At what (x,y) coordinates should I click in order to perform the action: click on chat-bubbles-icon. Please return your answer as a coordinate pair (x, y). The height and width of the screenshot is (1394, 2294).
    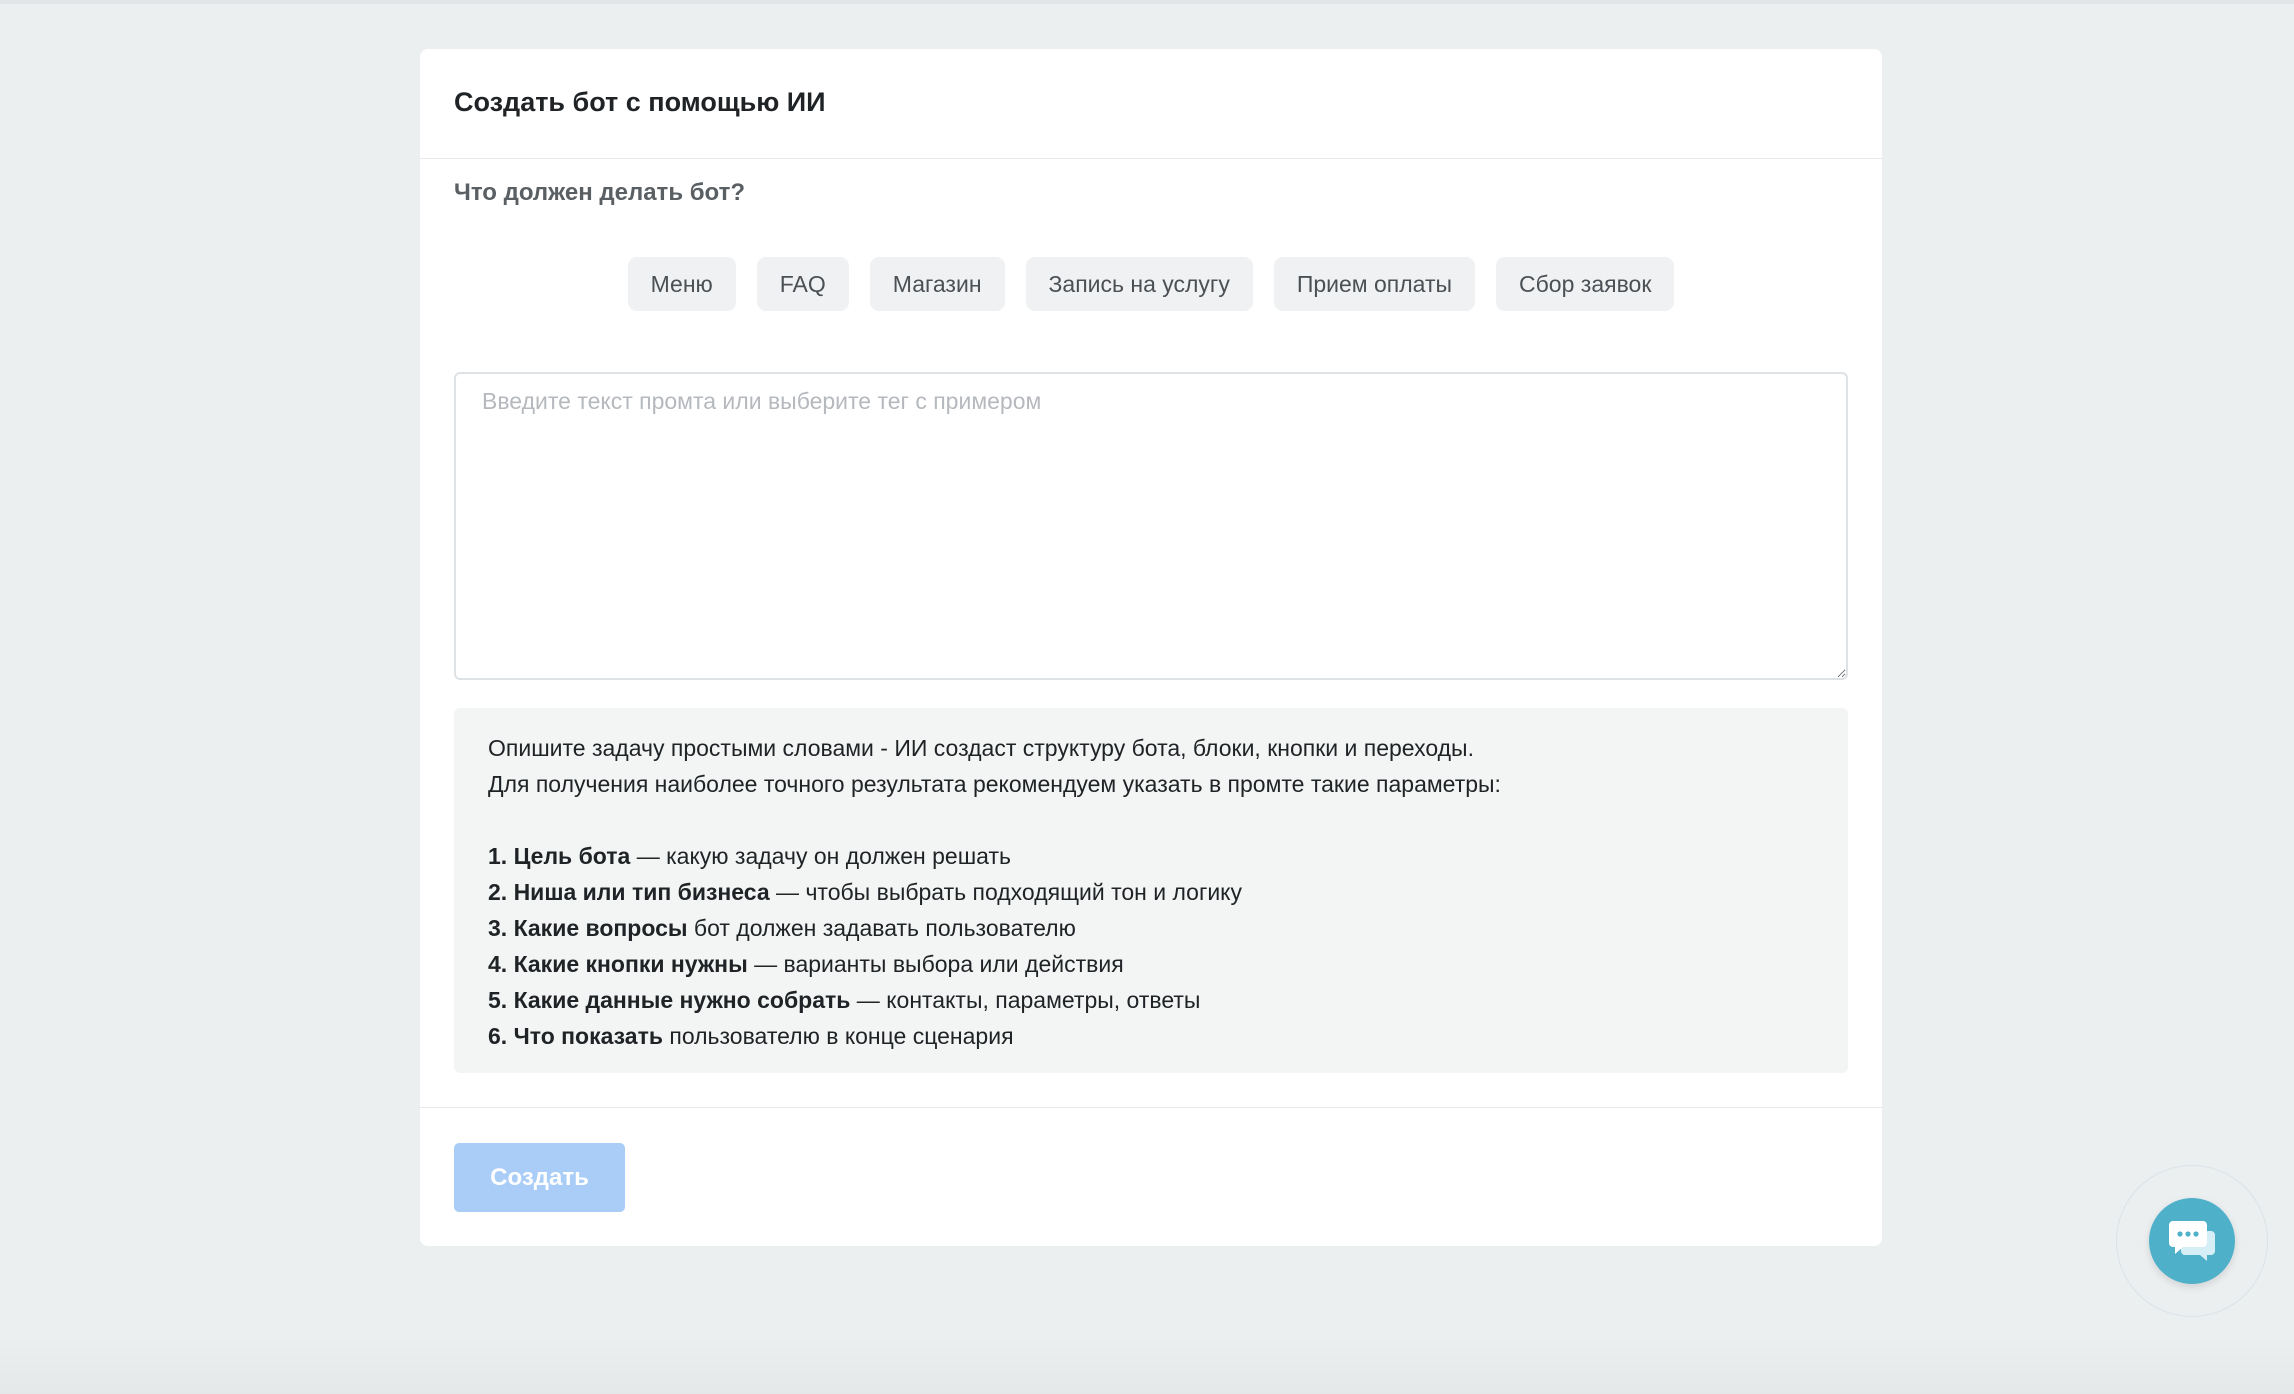
    Looking at the image, I should click on (2192, 1241).